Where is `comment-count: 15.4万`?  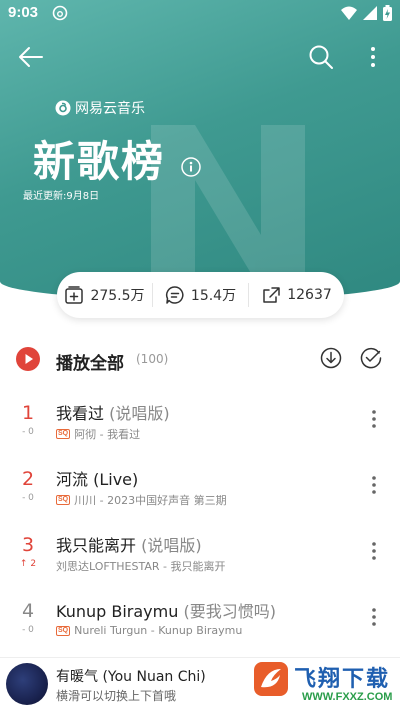
comment-count: 15.4万 is located at coordinates (213, 296).